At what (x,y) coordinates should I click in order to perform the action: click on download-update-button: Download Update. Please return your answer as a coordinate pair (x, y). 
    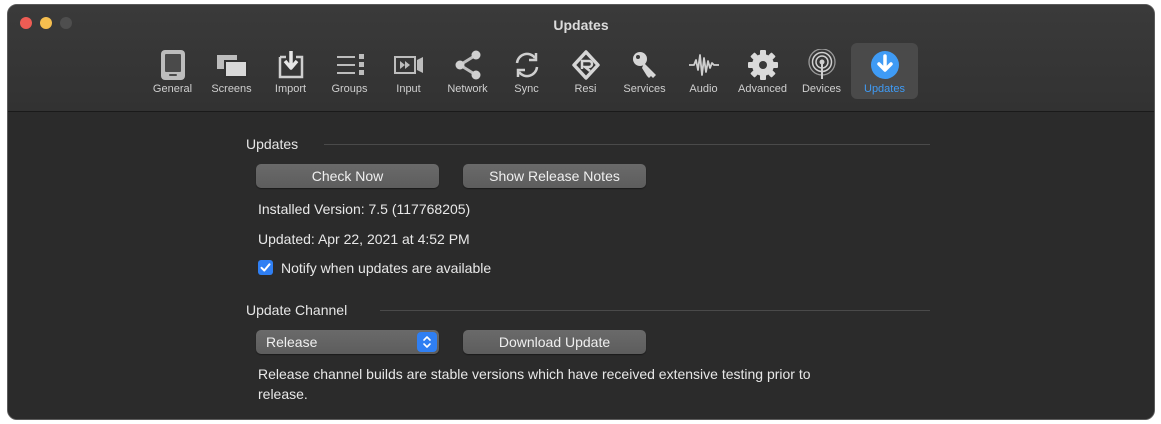
    Looking at the image, I should click on (554, 342).